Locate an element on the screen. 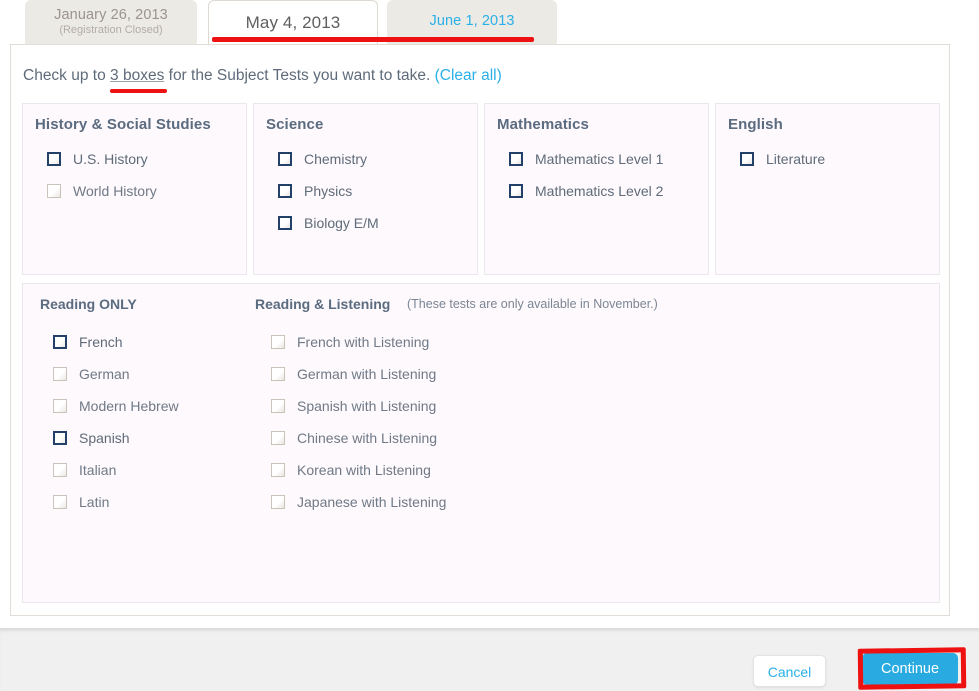  checkbox-spanish is located at coordinates (60, 438).